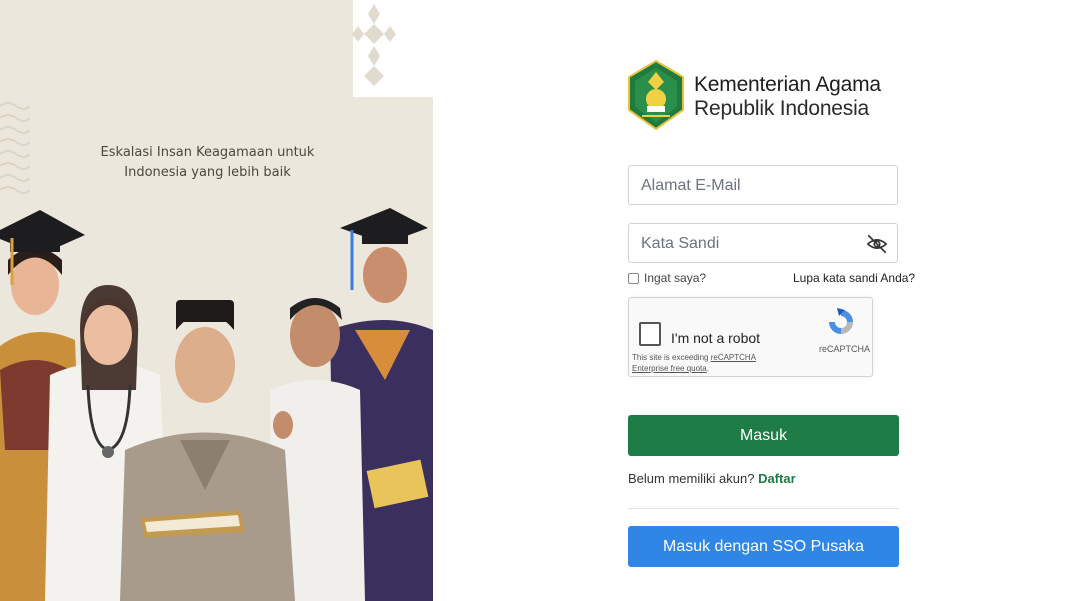 This screenshot has width=1068, height=601. I want to click on recaptcha-note-prefix: This site is exceeding, so click(671, 357).